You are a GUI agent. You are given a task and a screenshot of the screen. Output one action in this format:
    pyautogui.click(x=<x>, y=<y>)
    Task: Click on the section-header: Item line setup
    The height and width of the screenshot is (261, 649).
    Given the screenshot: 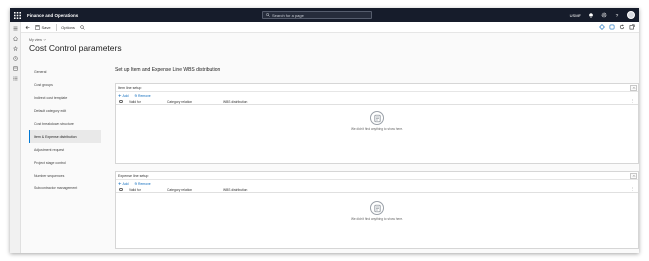 What is the action you would take?
    pyautogui.click(x=377, y=88)
    